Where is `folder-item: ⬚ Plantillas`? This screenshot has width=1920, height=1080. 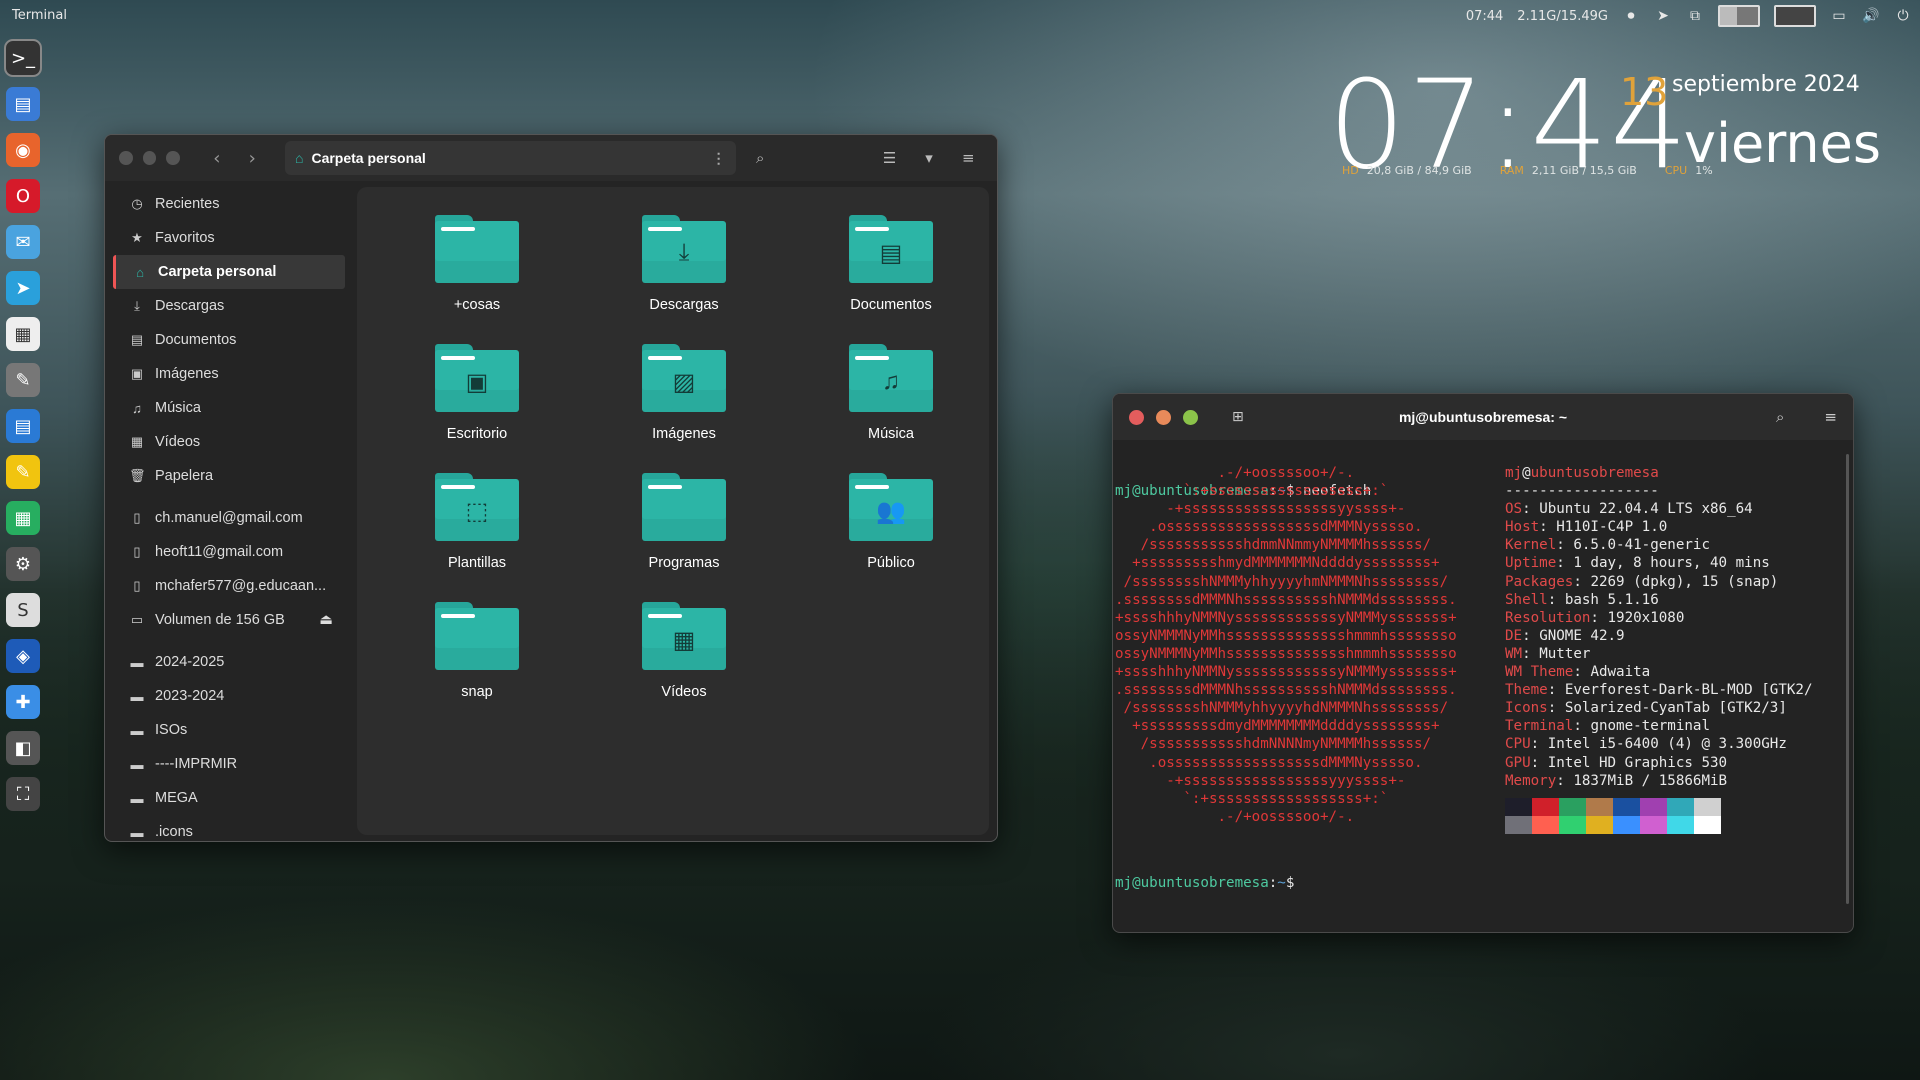
folder-item: ⬚ Plantillas is located at coordinates (477, 522).